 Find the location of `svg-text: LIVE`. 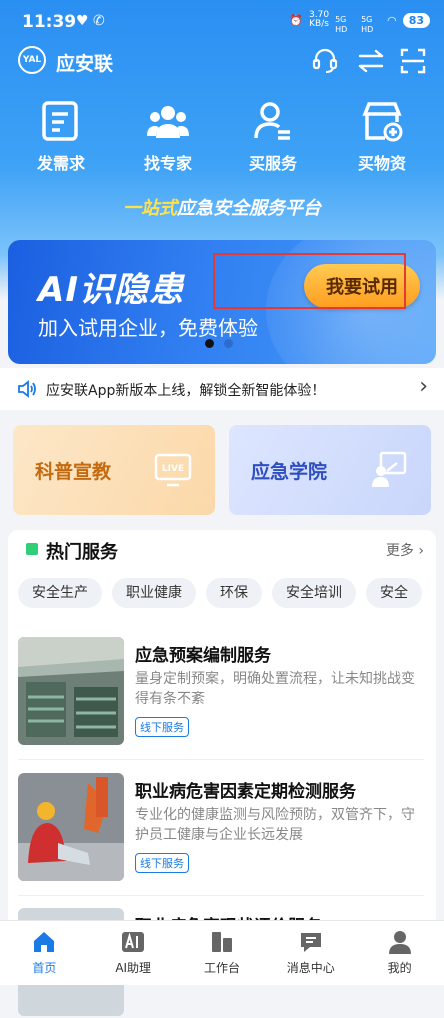

svg-text: LIVE is located at coordinates (173, 469).